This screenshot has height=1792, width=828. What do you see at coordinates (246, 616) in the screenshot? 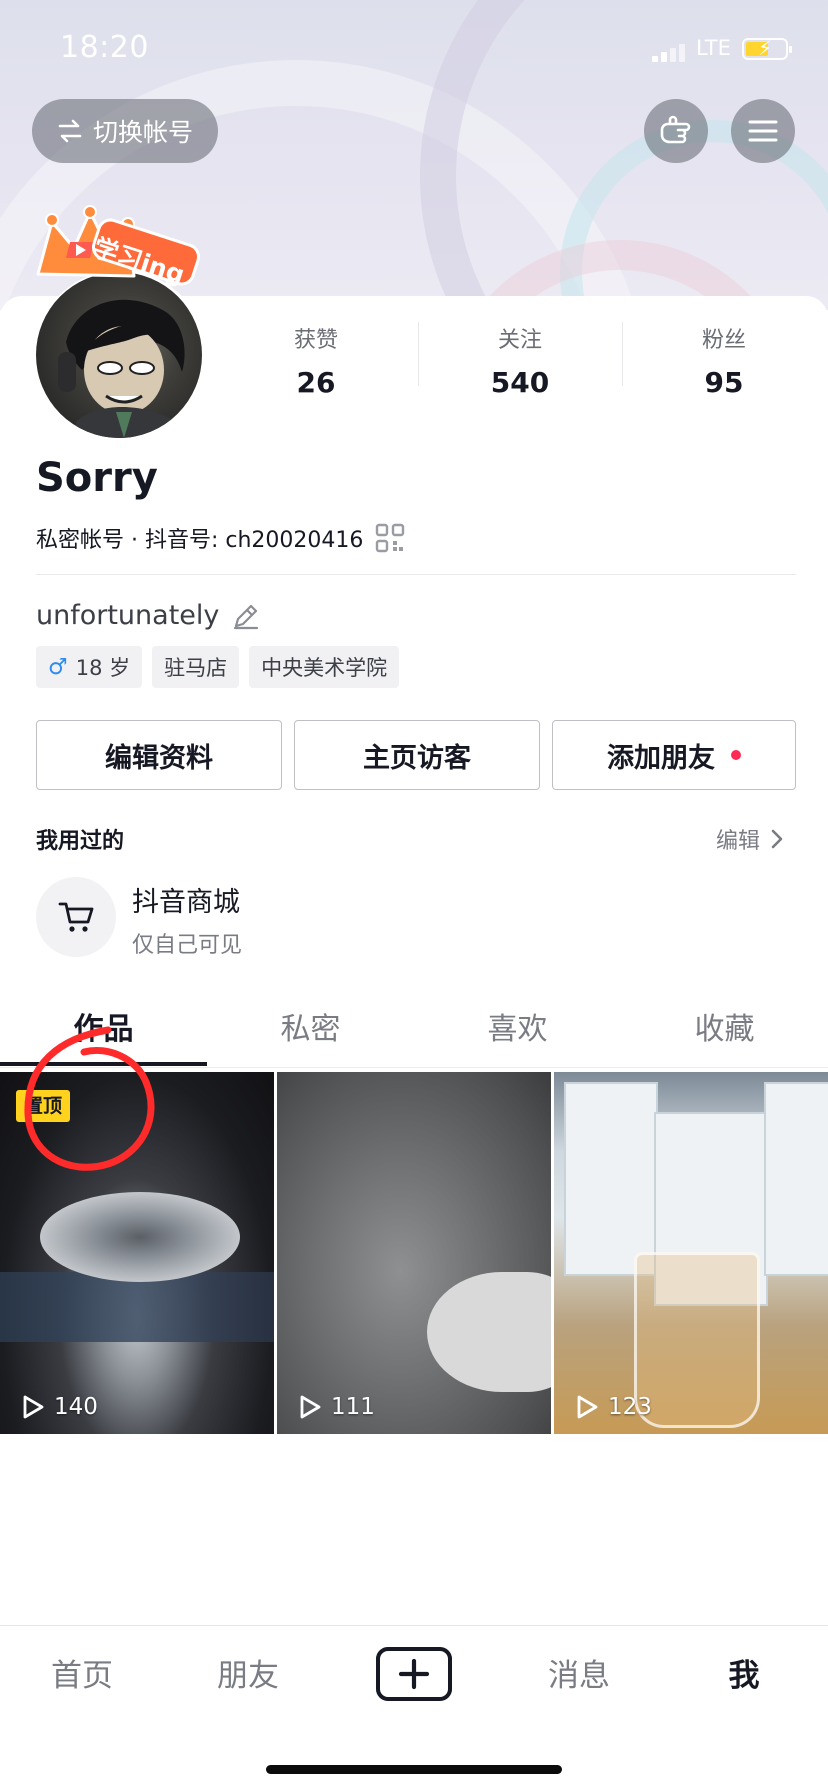
I see `pencil-icon` at bounding box center [246, 616].